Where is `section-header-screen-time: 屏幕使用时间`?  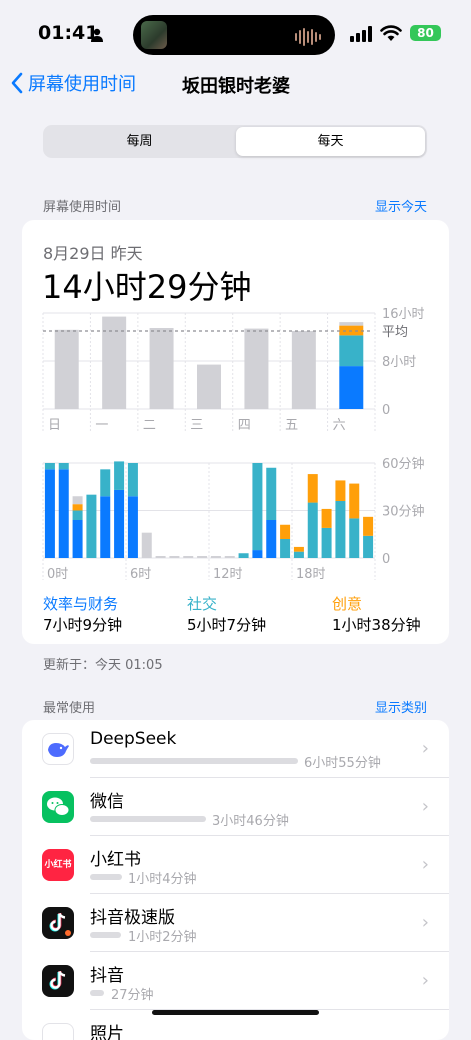
section-header-screen-time: 屏幕使用时间 is located at coordinates (82, 207).